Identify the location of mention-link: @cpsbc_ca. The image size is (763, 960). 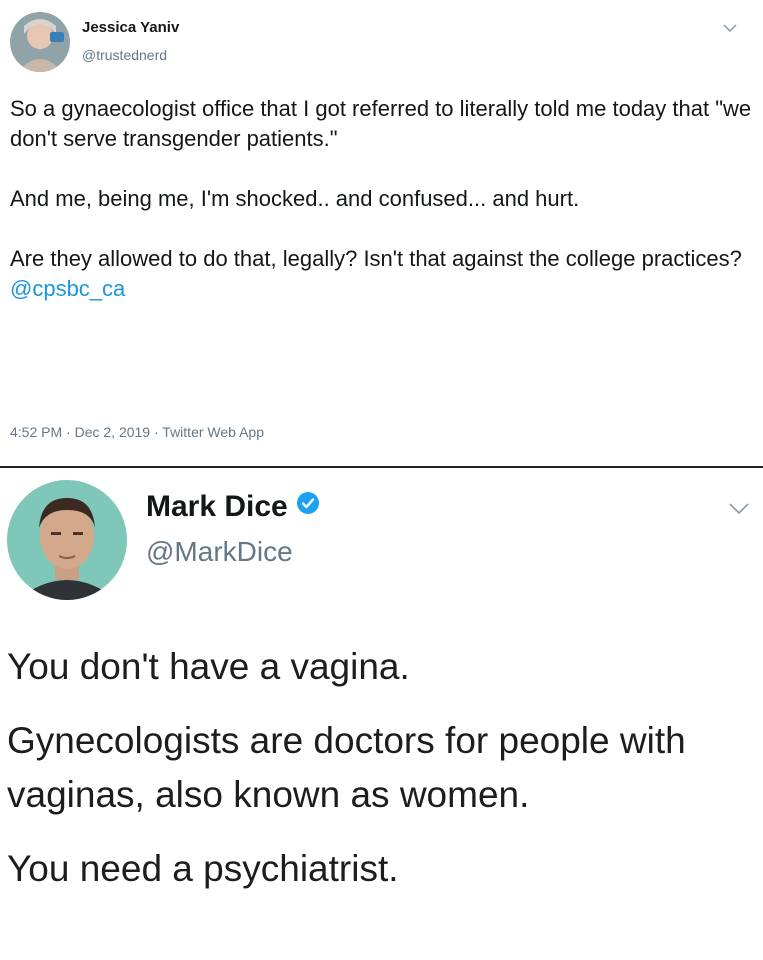
(67, 288).